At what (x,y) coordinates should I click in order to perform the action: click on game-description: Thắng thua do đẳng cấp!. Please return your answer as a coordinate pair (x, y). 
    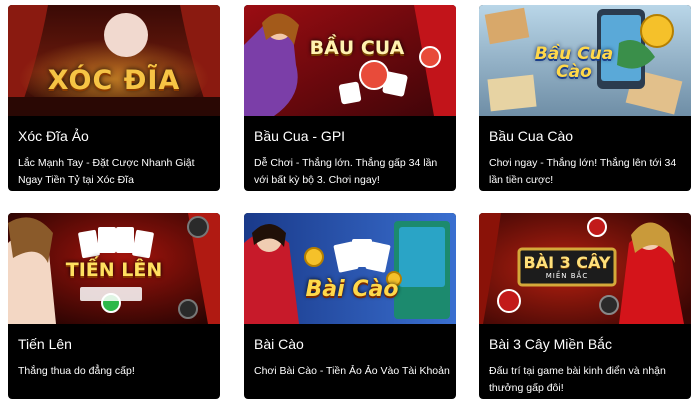
    Looking at the image, I should click on (76, 371).